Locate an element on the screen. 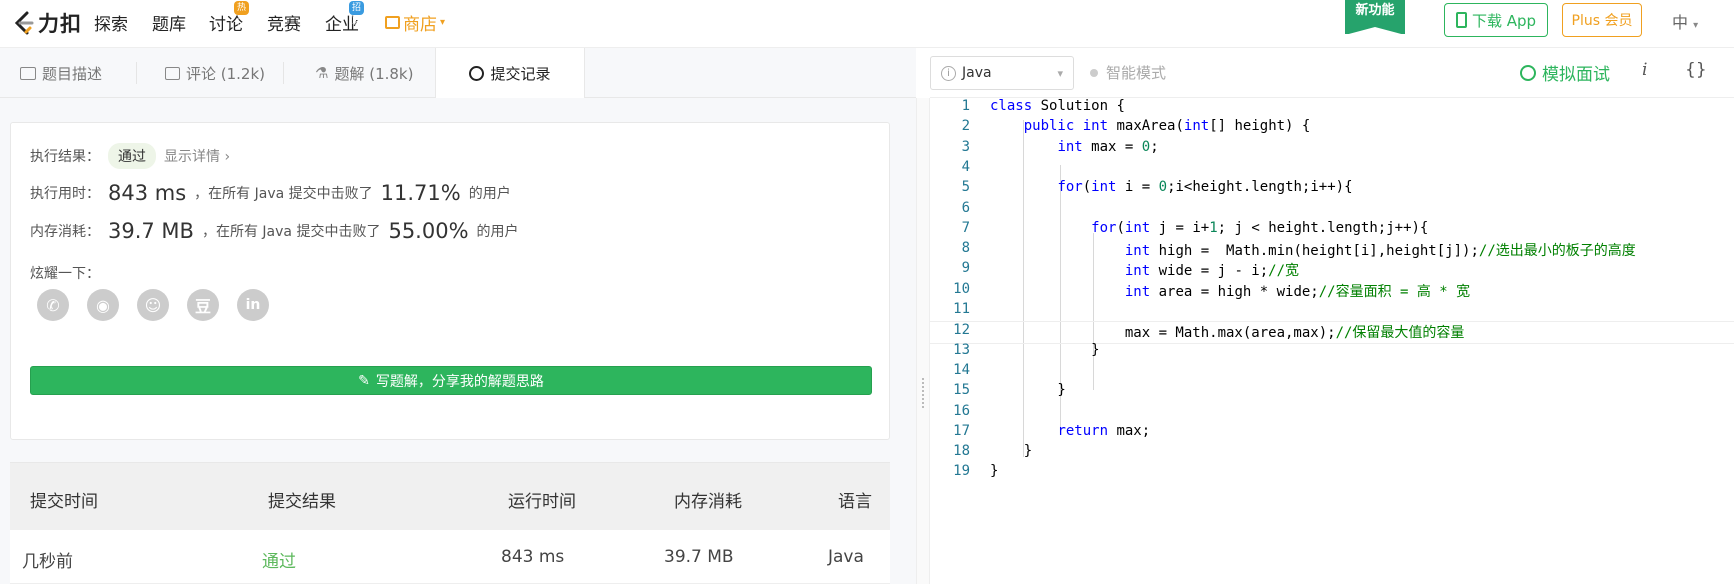 The image size is (1734, 584). code-line: 3 int max = 0; is located at coordinates (1332, 150).